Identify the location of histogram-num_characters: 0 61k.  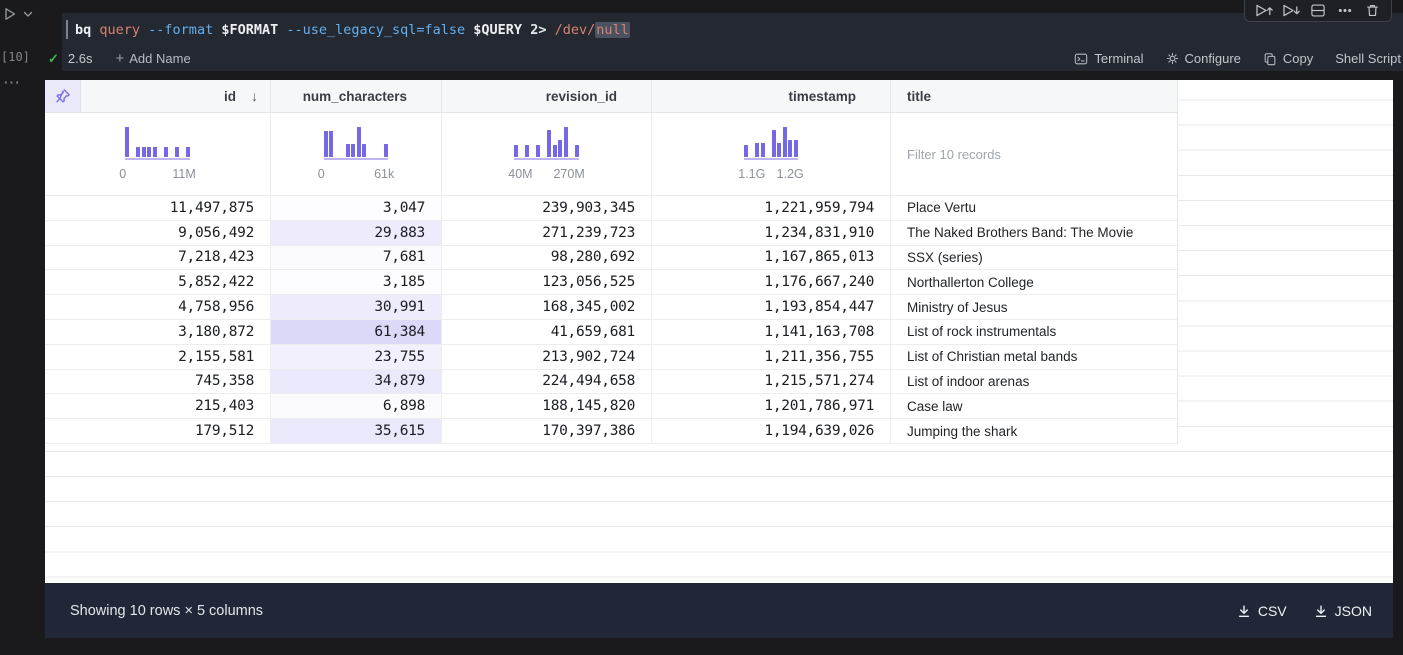
(356, 154).